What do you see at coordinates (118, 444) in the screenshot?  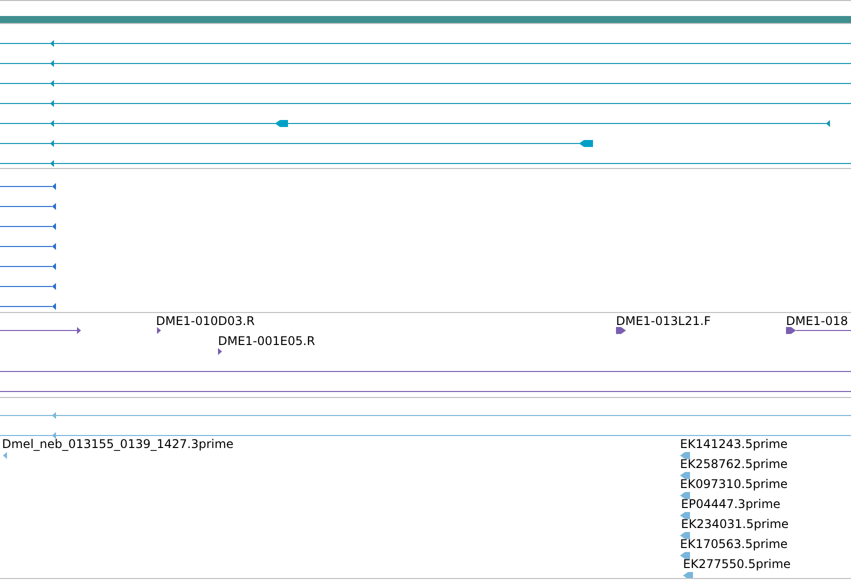 I see `feature-label: Dmel_neb_013155_0139_1427.3prime` at bounding box center [118, 444].